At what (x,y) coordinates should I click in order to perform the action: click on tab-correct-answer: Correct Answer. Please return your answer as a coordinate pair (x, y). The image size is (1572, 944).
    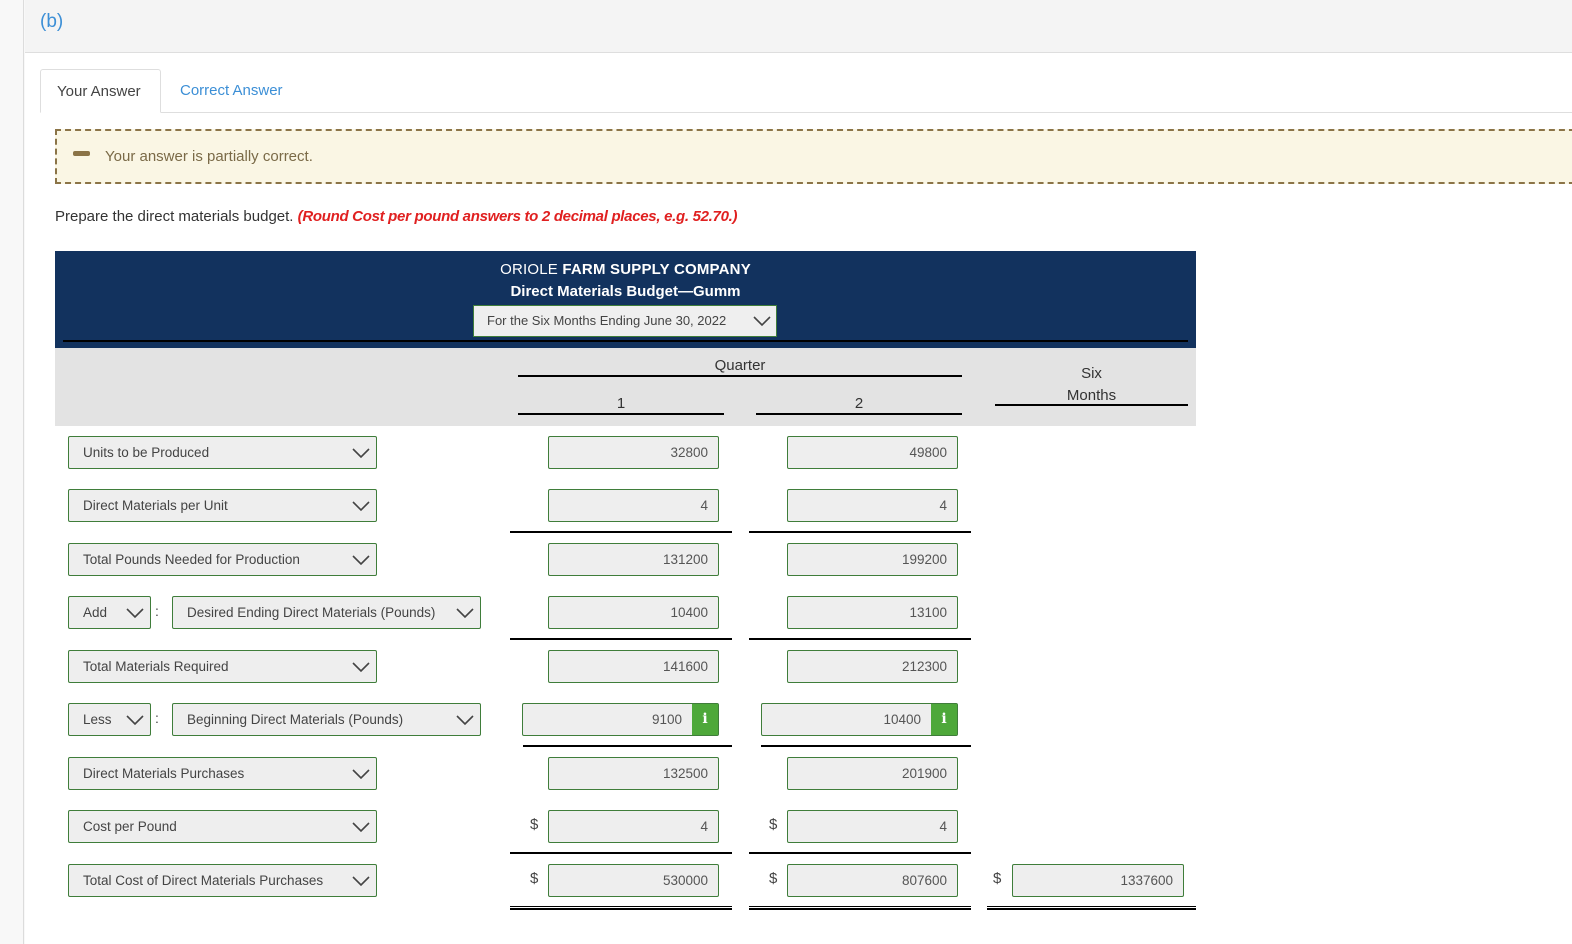
    Looking at the image, I should click on (231, 91).